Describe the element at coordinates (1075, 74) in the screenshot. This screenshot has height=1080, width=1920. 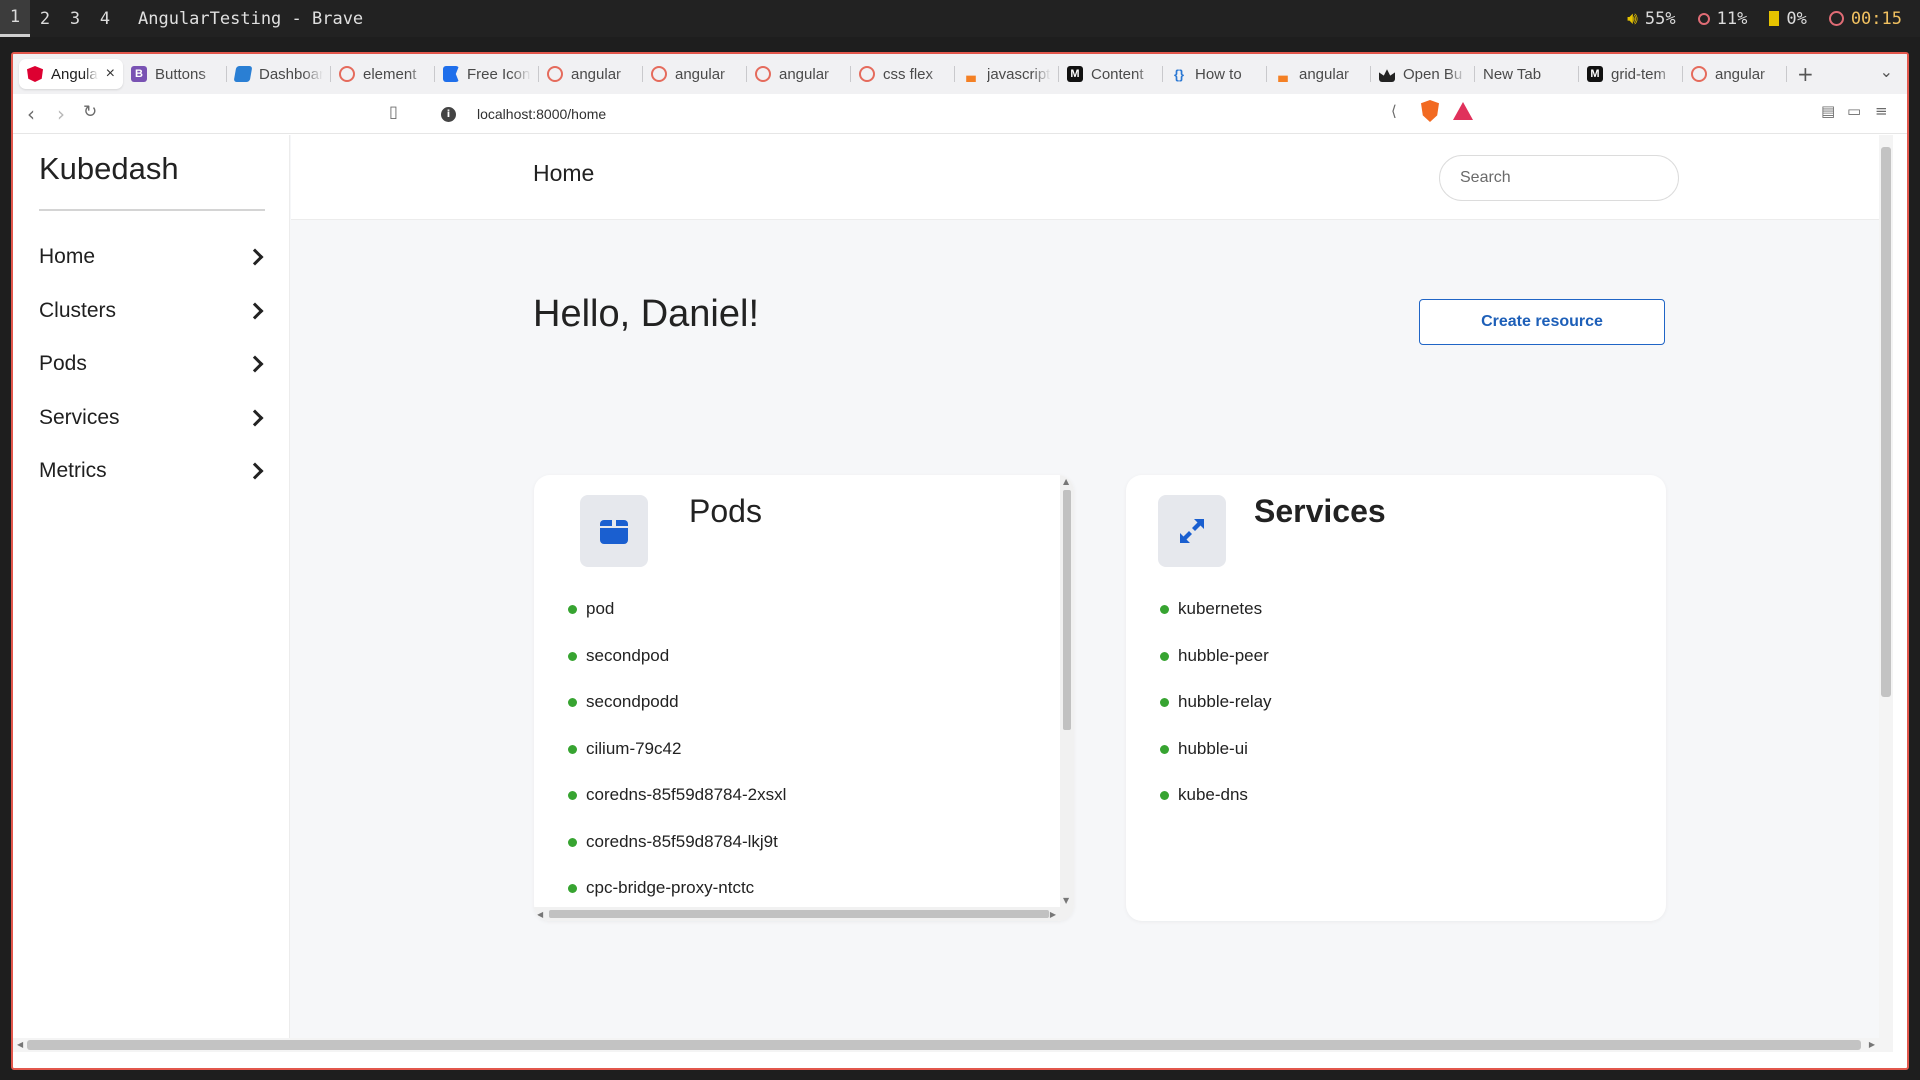
I see `mdn-icon: M` at that location.